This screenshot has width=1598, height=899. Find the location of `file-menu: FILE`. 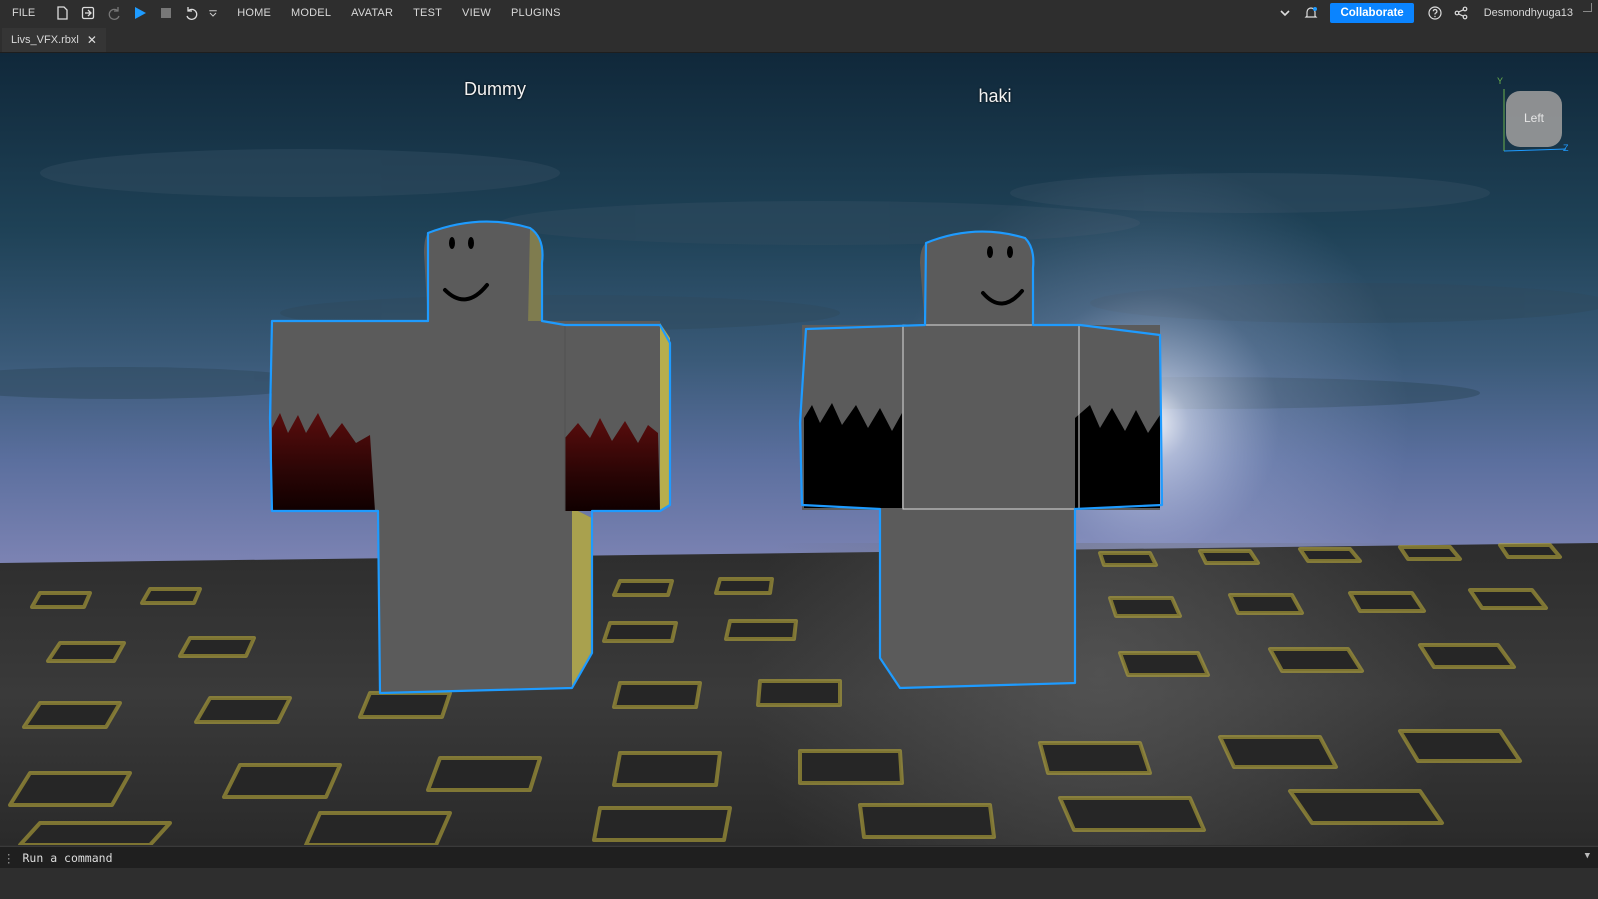

file-menu: FILE is located at coordinates (23, 13).